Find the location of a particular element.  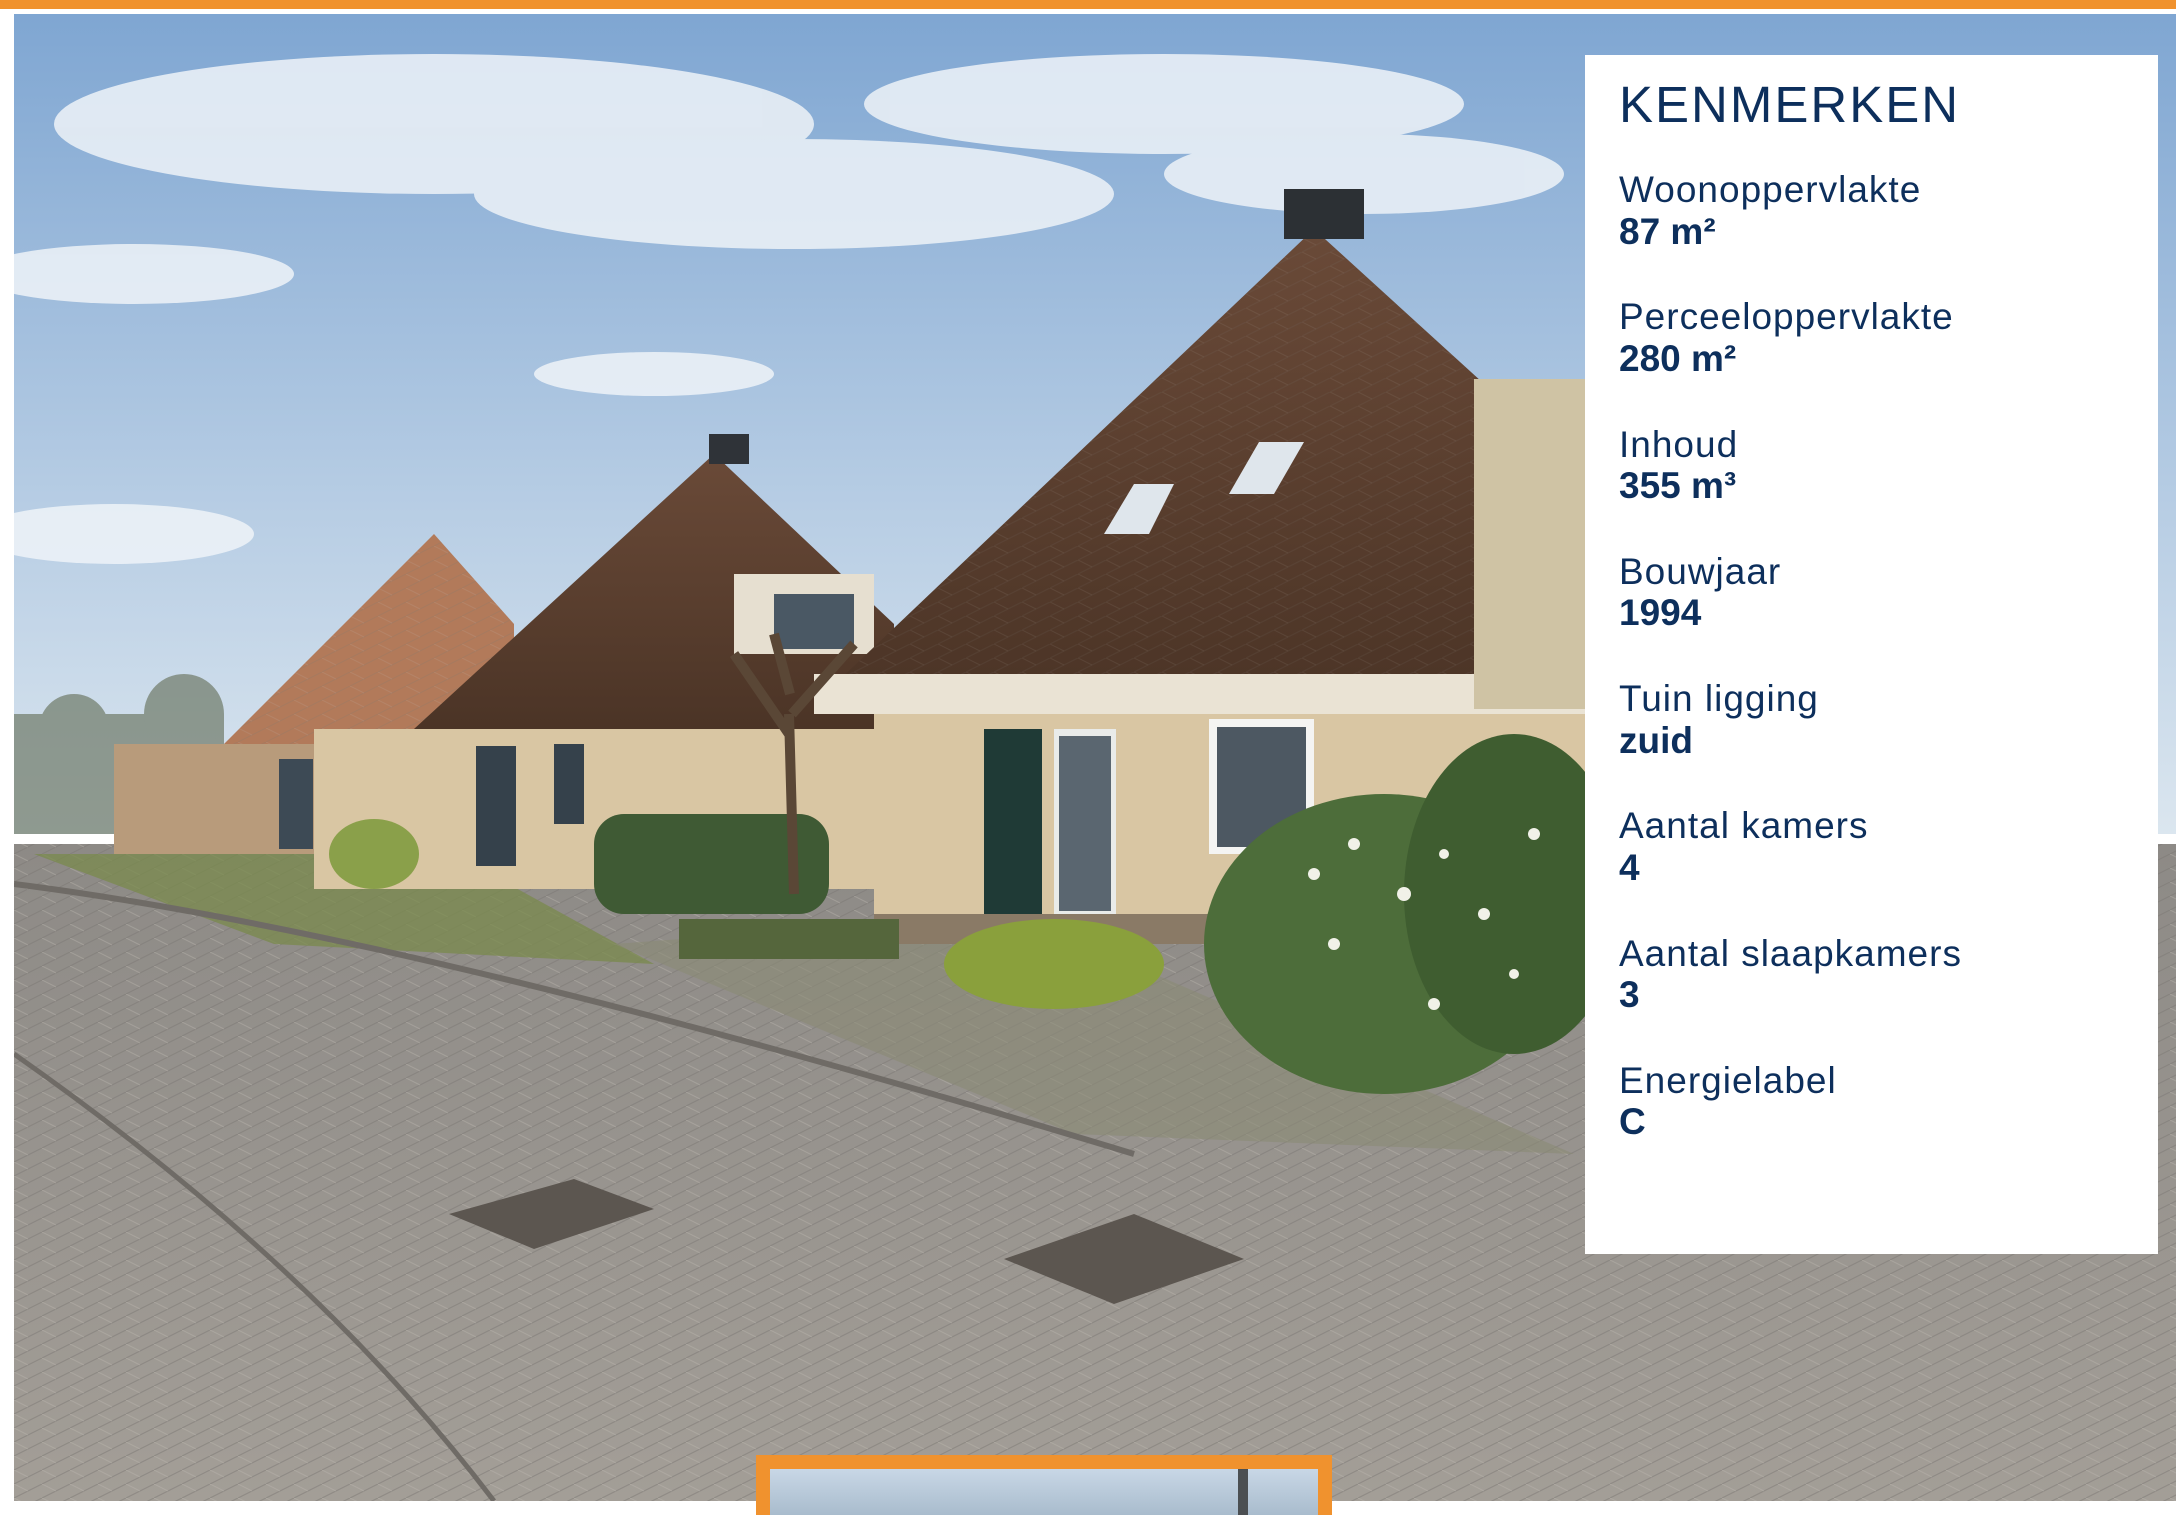

feature-bedrooms: Aantal slaapkamers 3 is located at coordinates (1888, 974).